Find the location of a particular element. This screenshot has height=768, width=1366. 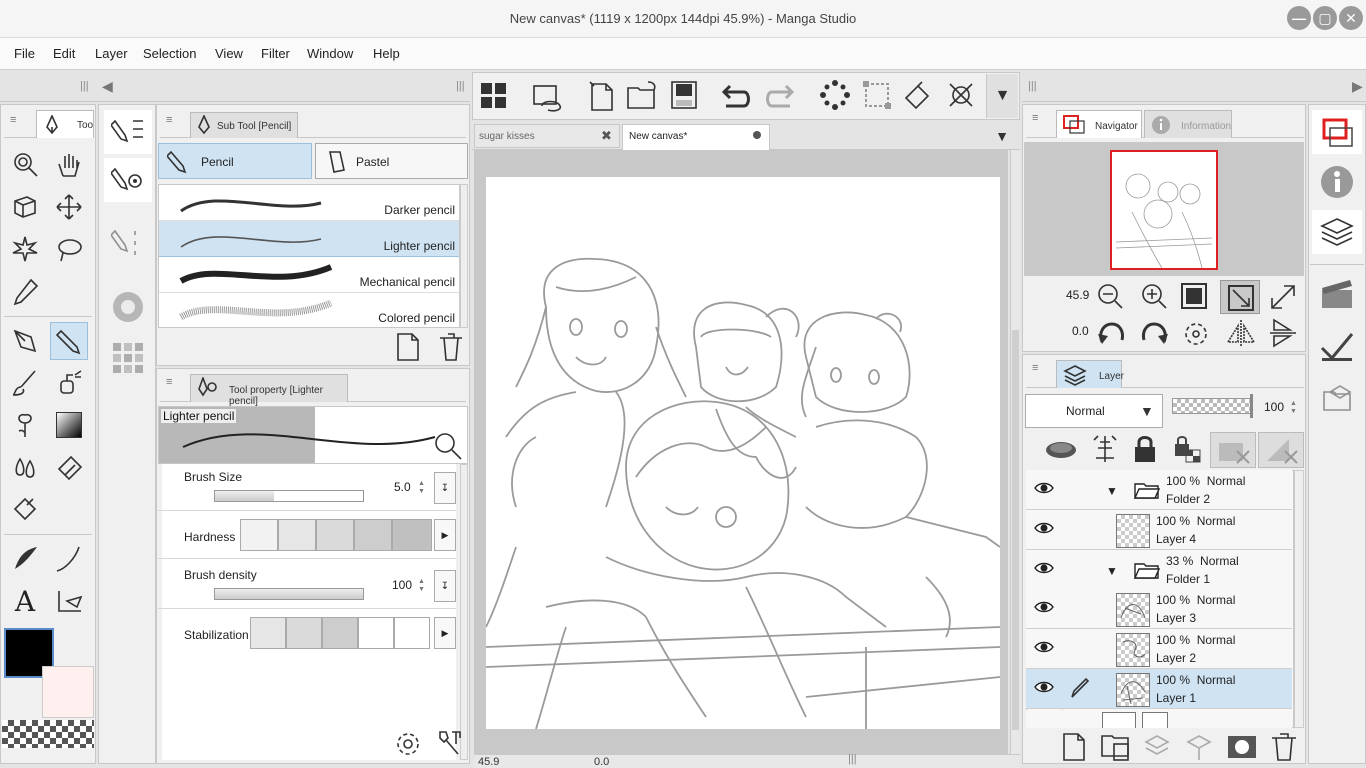

zoom-in-icon is located at coordinates (1154, 296).